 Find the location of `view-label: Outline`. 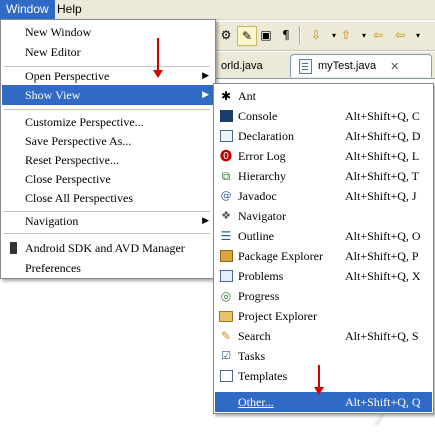

view-label: Outline is located at coordinates (256, 236).